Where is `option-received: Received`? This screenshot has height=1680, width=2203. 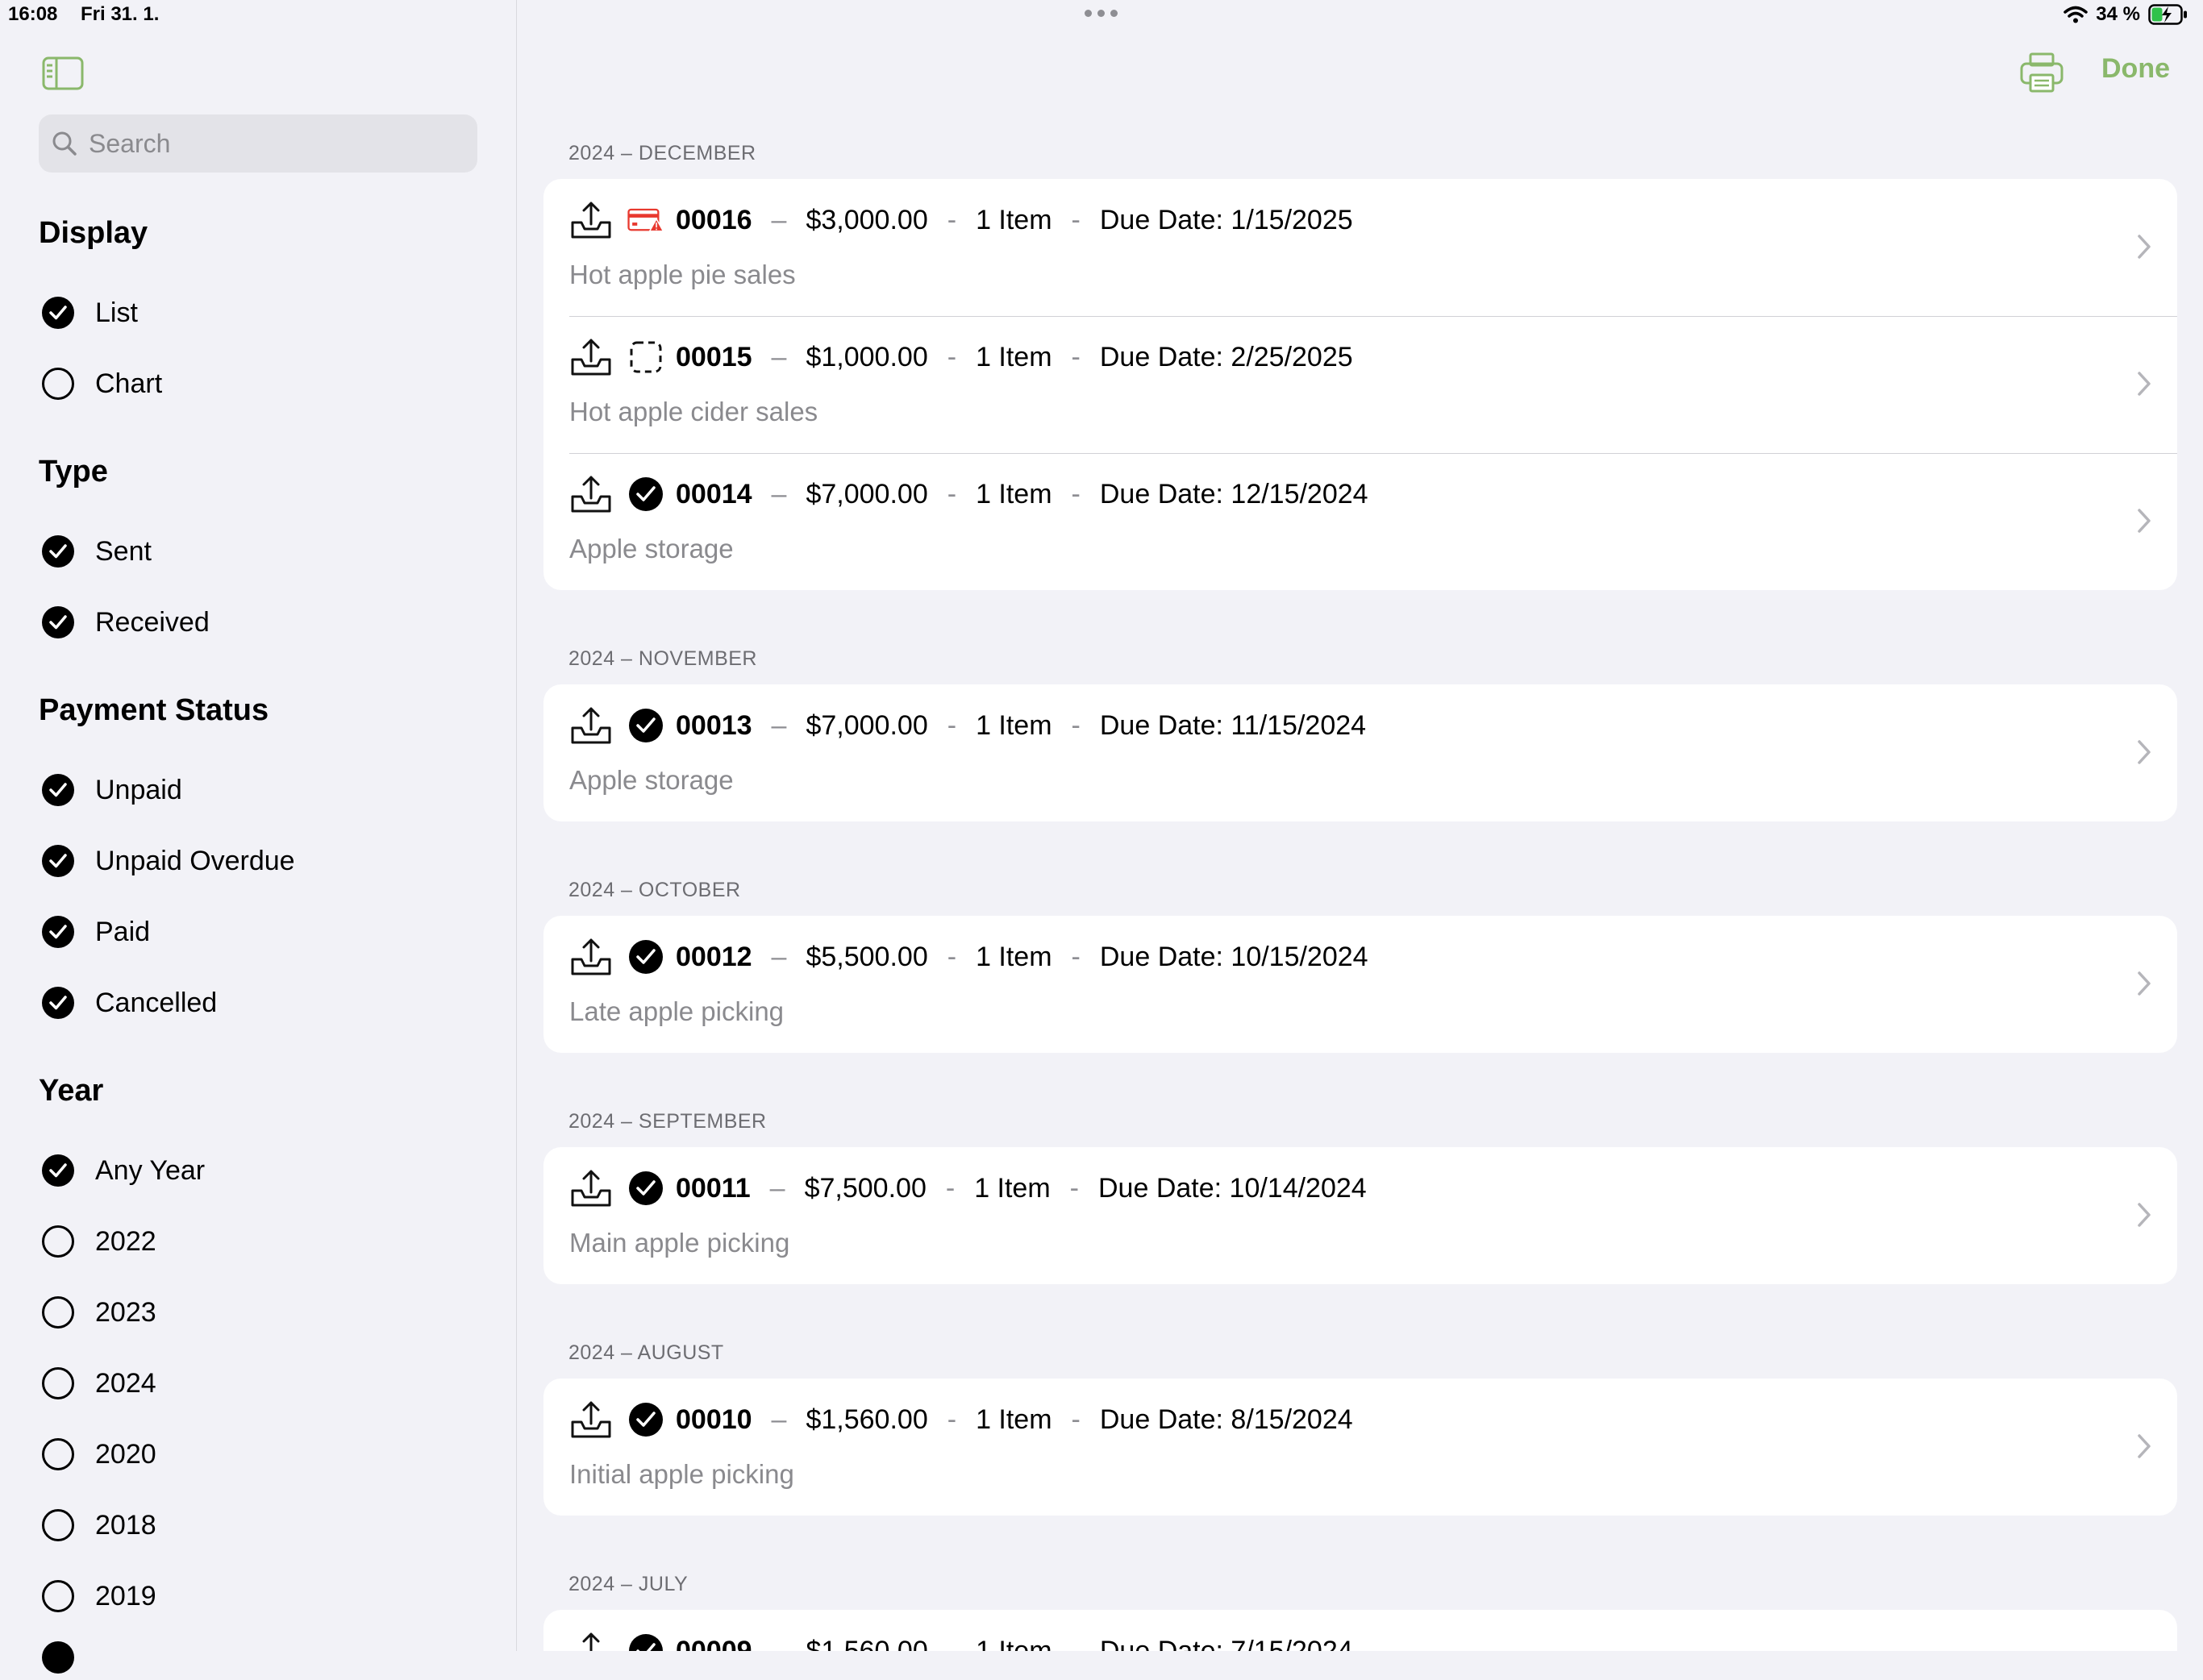 option-received: Received is located at coordinates (126, 622).